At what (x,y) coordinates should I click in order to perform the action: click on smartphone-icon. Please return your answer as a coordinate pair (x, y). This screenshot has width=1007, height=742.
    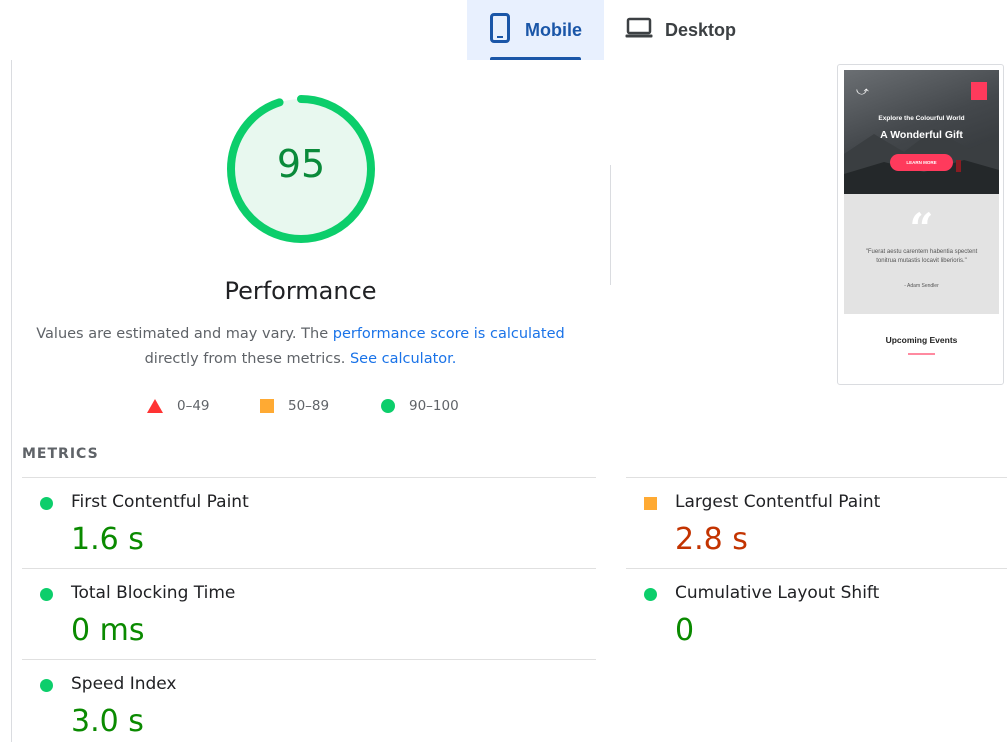
    Looking at the image, I should click on (500, 30).